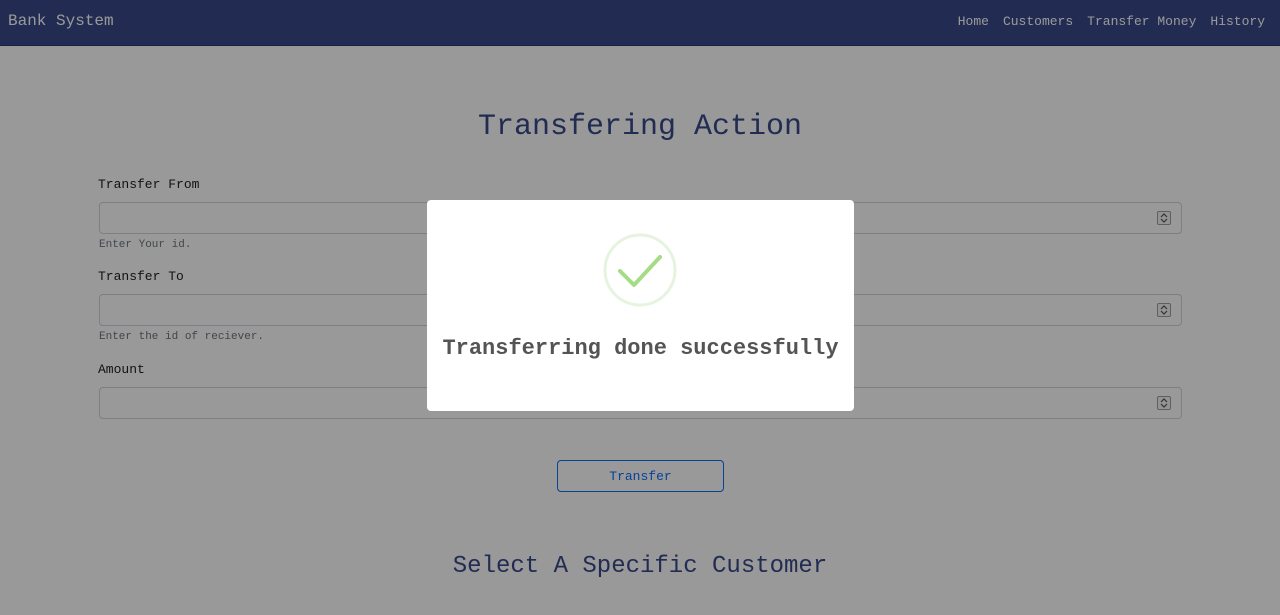 This screenshot has width=1280, height=615. Describe the element at coordinates (640, 270) in the screenshot. I see `success-check-icon` at that location.